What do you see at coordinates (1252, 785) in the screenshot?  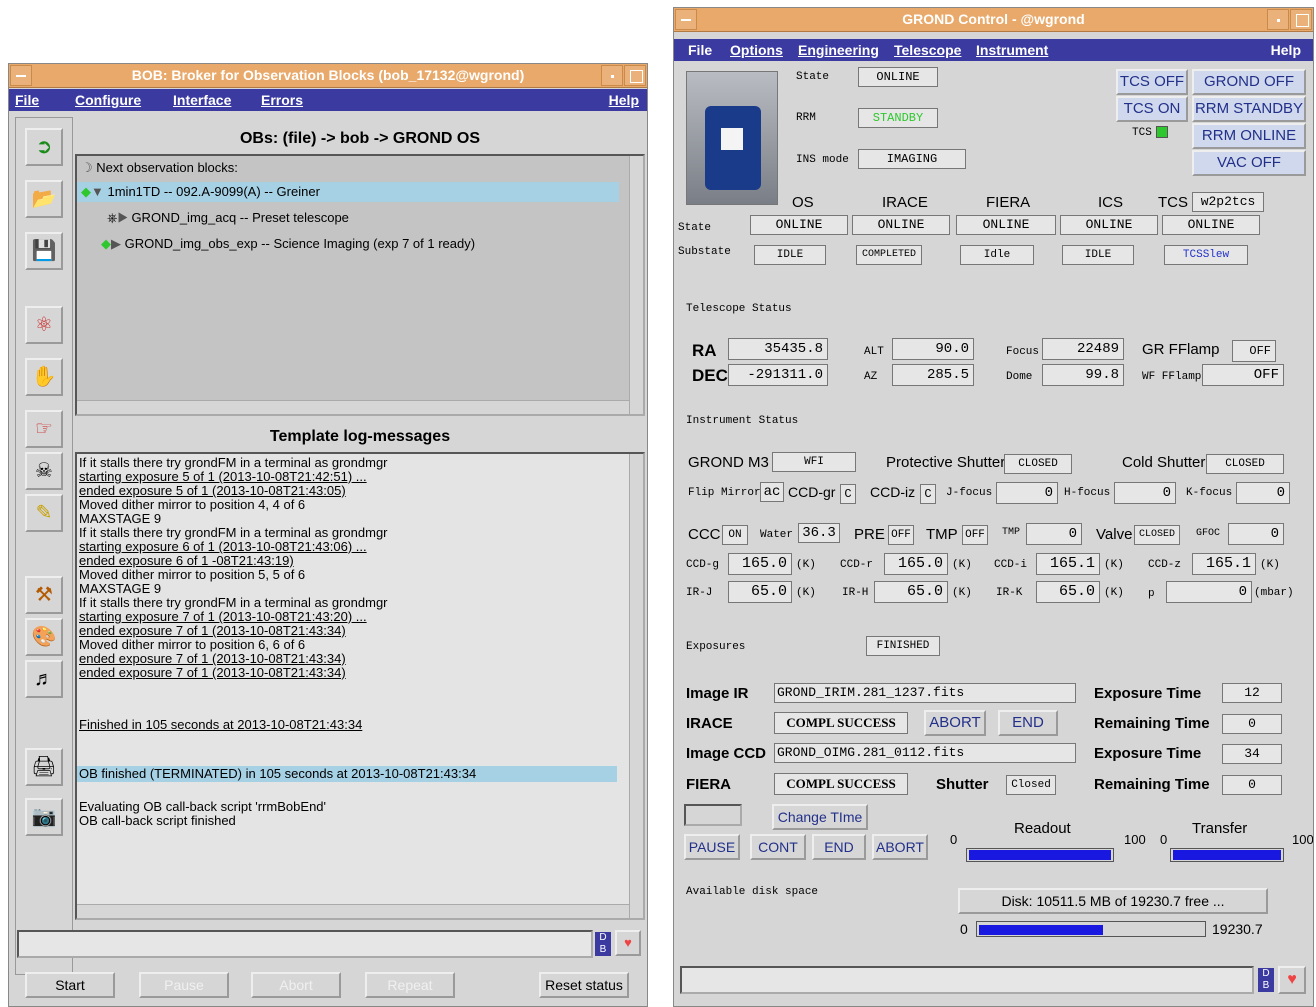 I see `remtime-ccd-value: 0` at bounding box center [1252, 785].